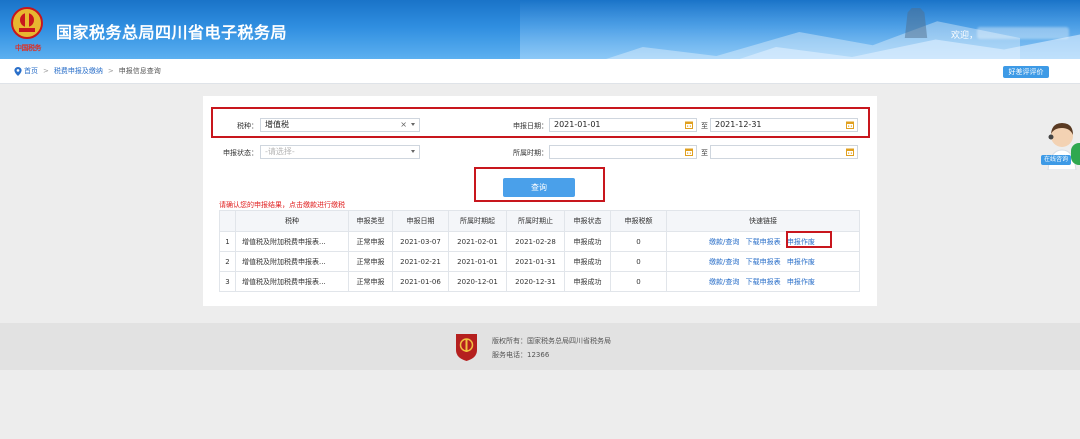 The width and height of the screenshot is (1080, 439). Describe the element at coordinates (809, 239) in the screenshot. I see `highlight-box-void` at that location.